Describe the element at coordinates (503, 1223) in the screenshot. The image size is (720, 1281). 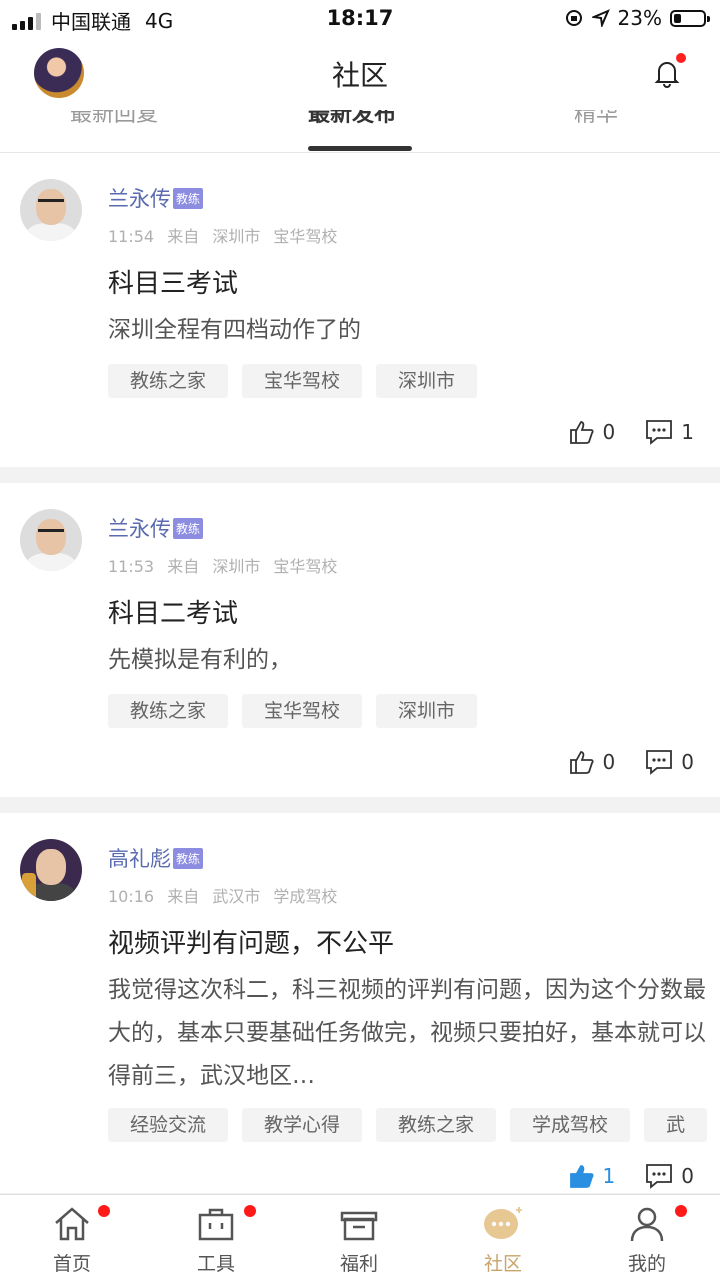
I see `chat-bubble-icon` at that location.